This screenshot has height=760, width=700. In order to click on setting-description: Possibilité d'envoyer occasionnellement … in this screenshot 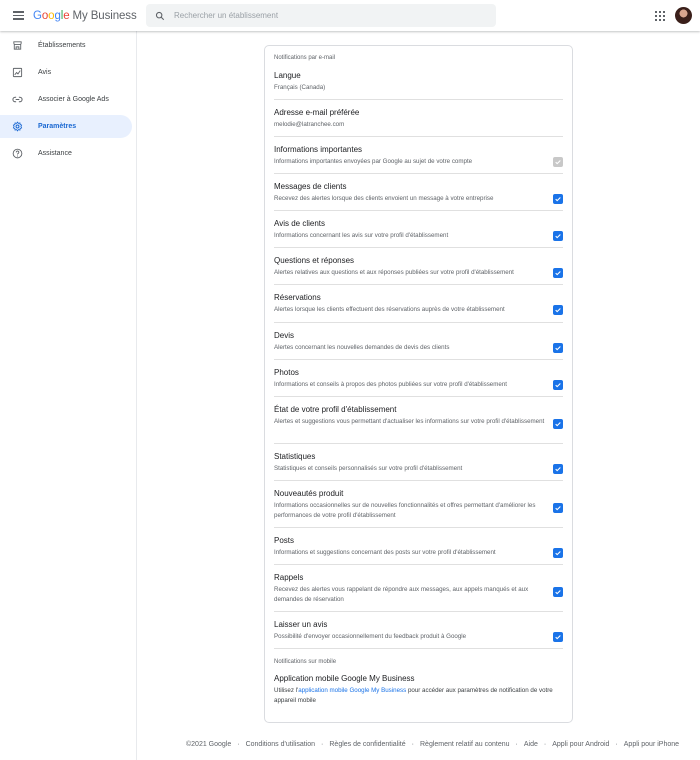, I will do `click(370, 636)`.